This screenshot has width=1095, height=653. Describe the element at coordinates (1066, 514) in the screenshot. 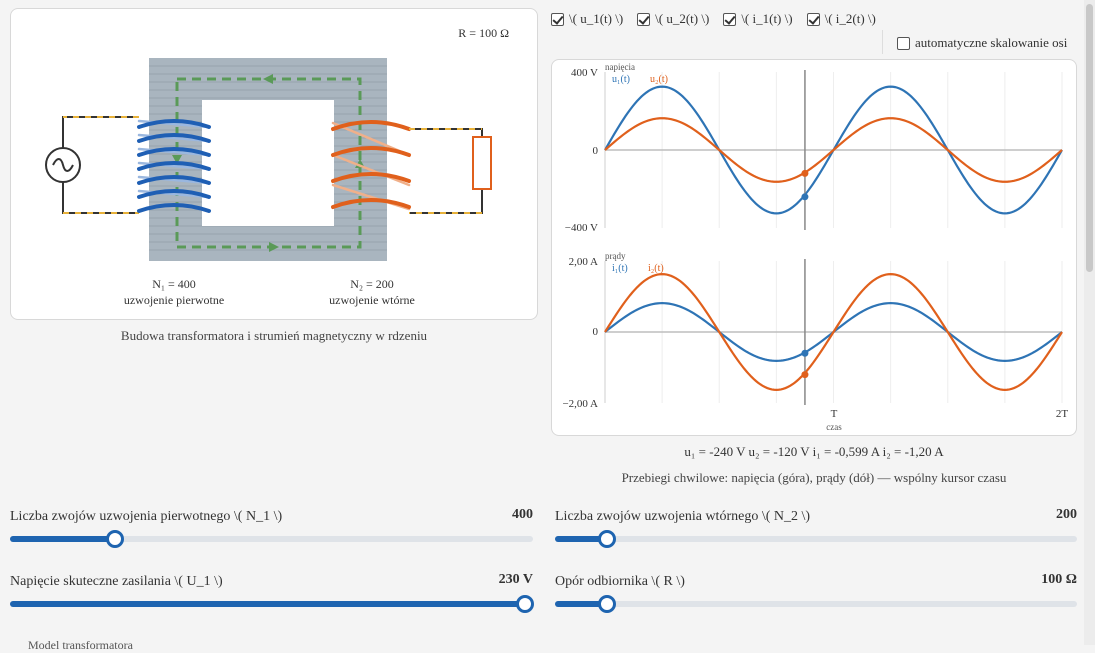

I see `slider-n2-value: 200` at that location.